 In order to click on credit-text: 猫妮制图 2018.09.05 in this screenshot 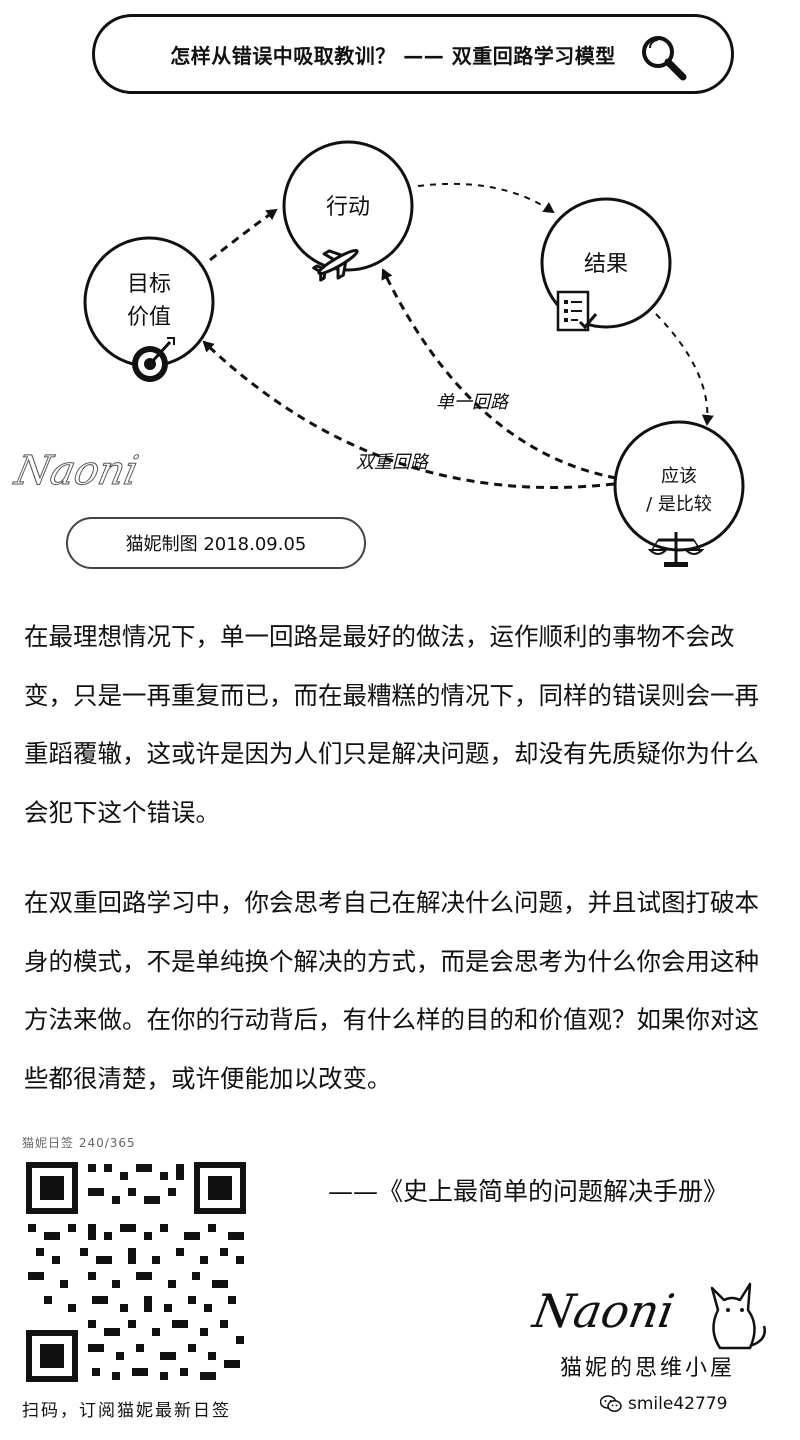, I will do `click(216, 544)`.